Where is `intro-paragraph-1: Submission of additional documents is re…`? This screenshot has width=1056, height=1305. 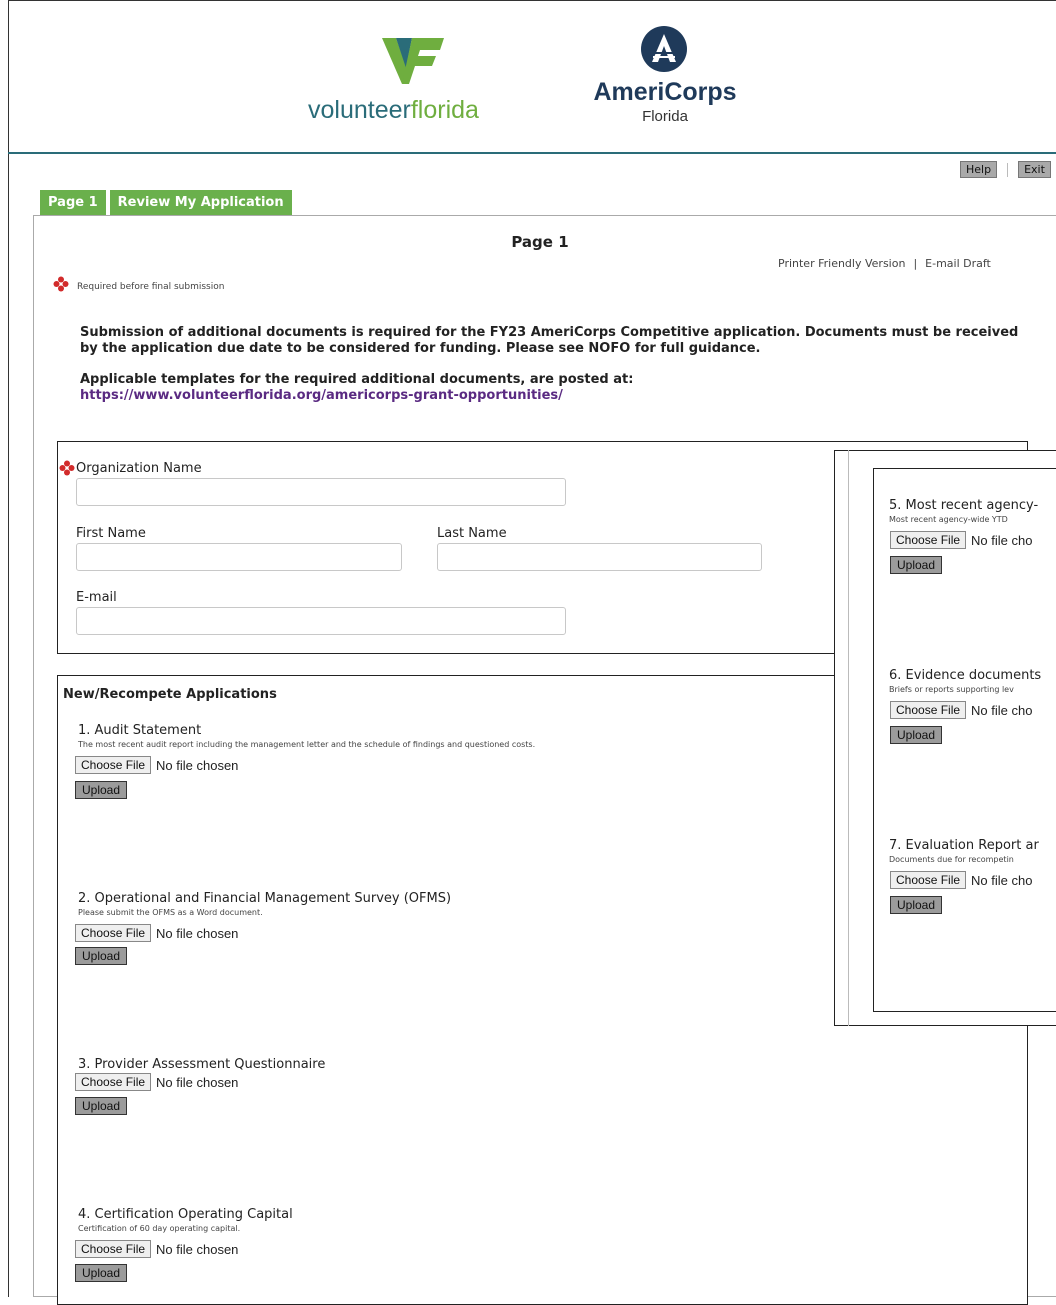 intro-paragraph-1: Submission of additional documents is re… is located at coordinates (549, 340).